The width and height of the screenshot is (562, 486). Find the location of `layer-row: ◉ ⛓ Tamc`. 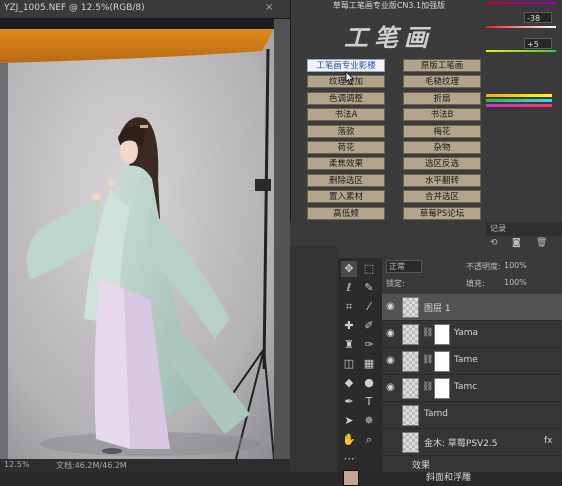

layer-row: ◉ ⛓ Tamc is located at coordinates (472, 388).